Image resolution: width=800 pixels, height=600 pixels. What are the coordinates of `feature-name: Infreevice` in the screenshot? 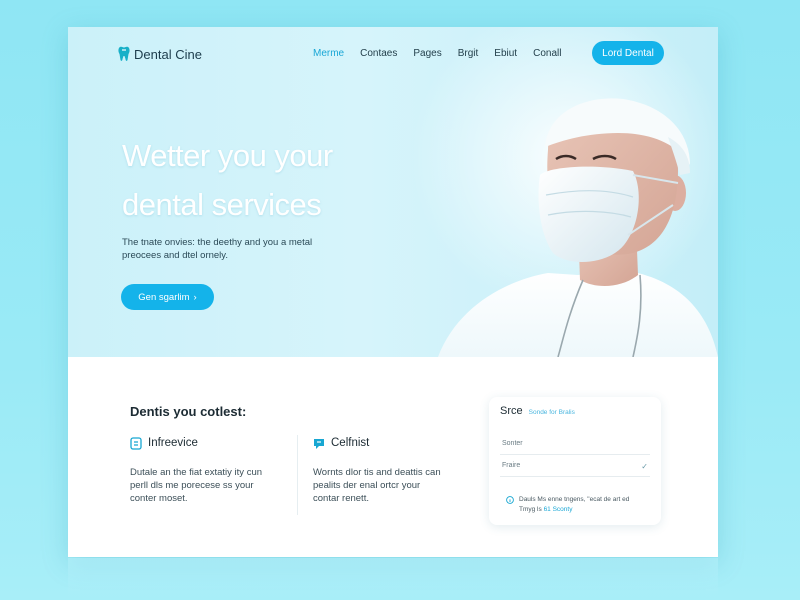 It's located at (173, 443).